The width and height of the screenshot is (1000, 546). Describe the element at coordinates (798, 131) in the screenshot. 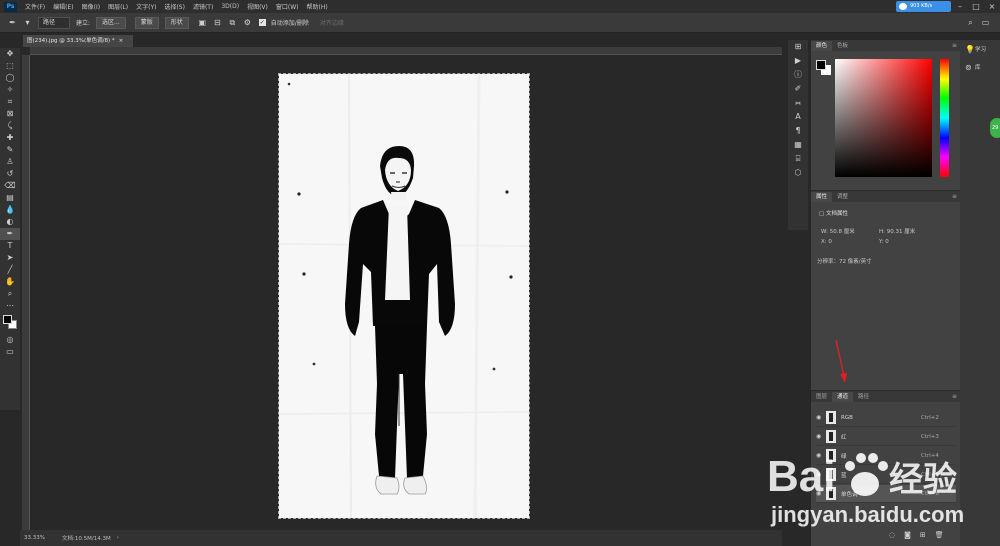

I see `paragraph-icon: ¶` at that location.